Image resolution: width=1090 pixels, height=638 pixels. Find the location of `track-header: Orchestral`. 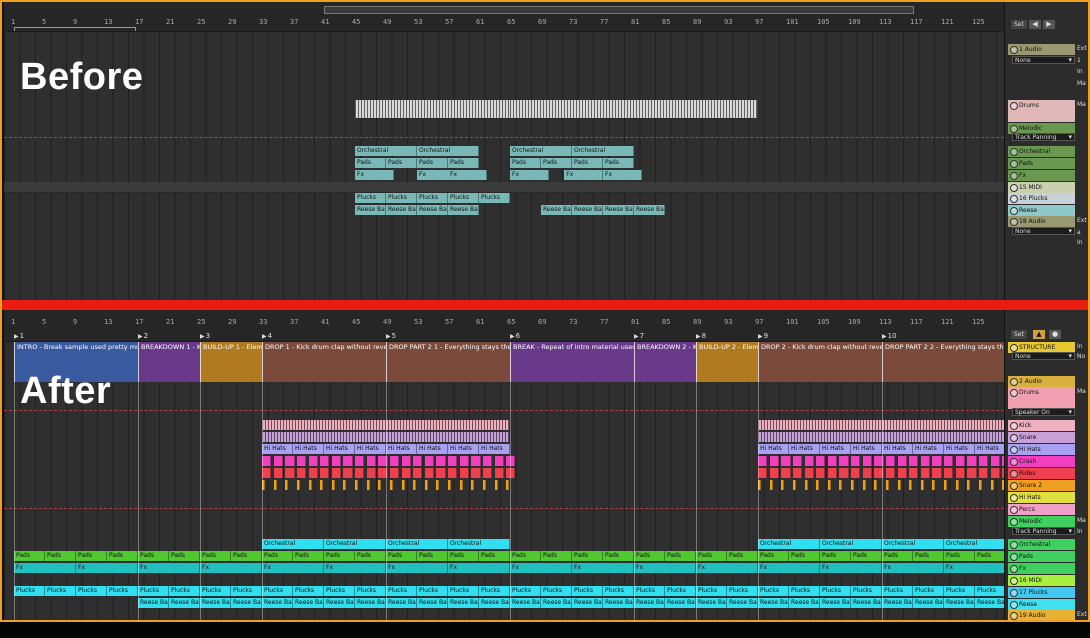

track-header: Orchestral is located at coordinates (1041, 151).